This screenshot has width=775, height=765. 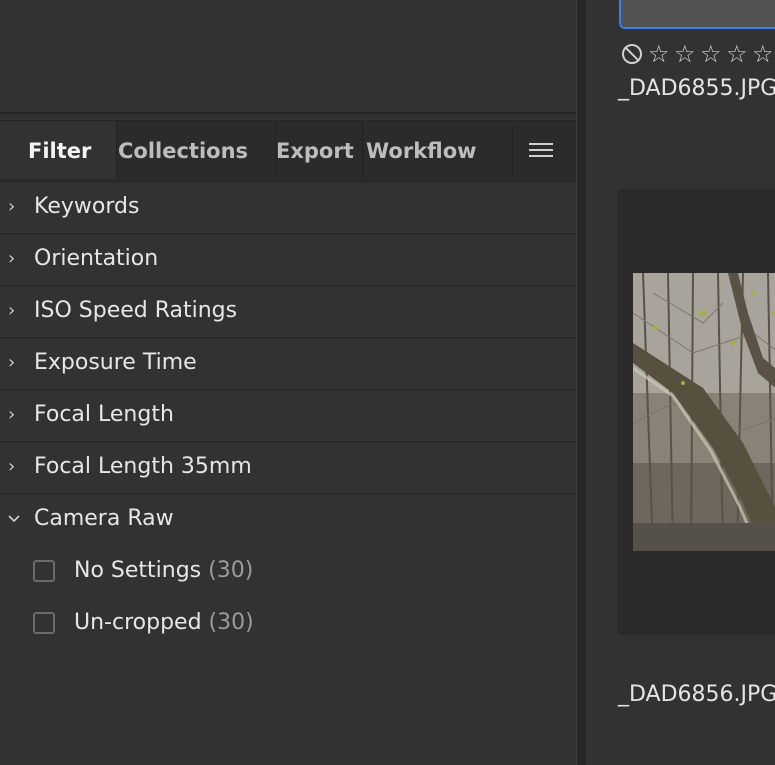 What do you see at coordinates (288, 57) in the screenshot?
I see `upper-panel` at bounding box center [288, 57].